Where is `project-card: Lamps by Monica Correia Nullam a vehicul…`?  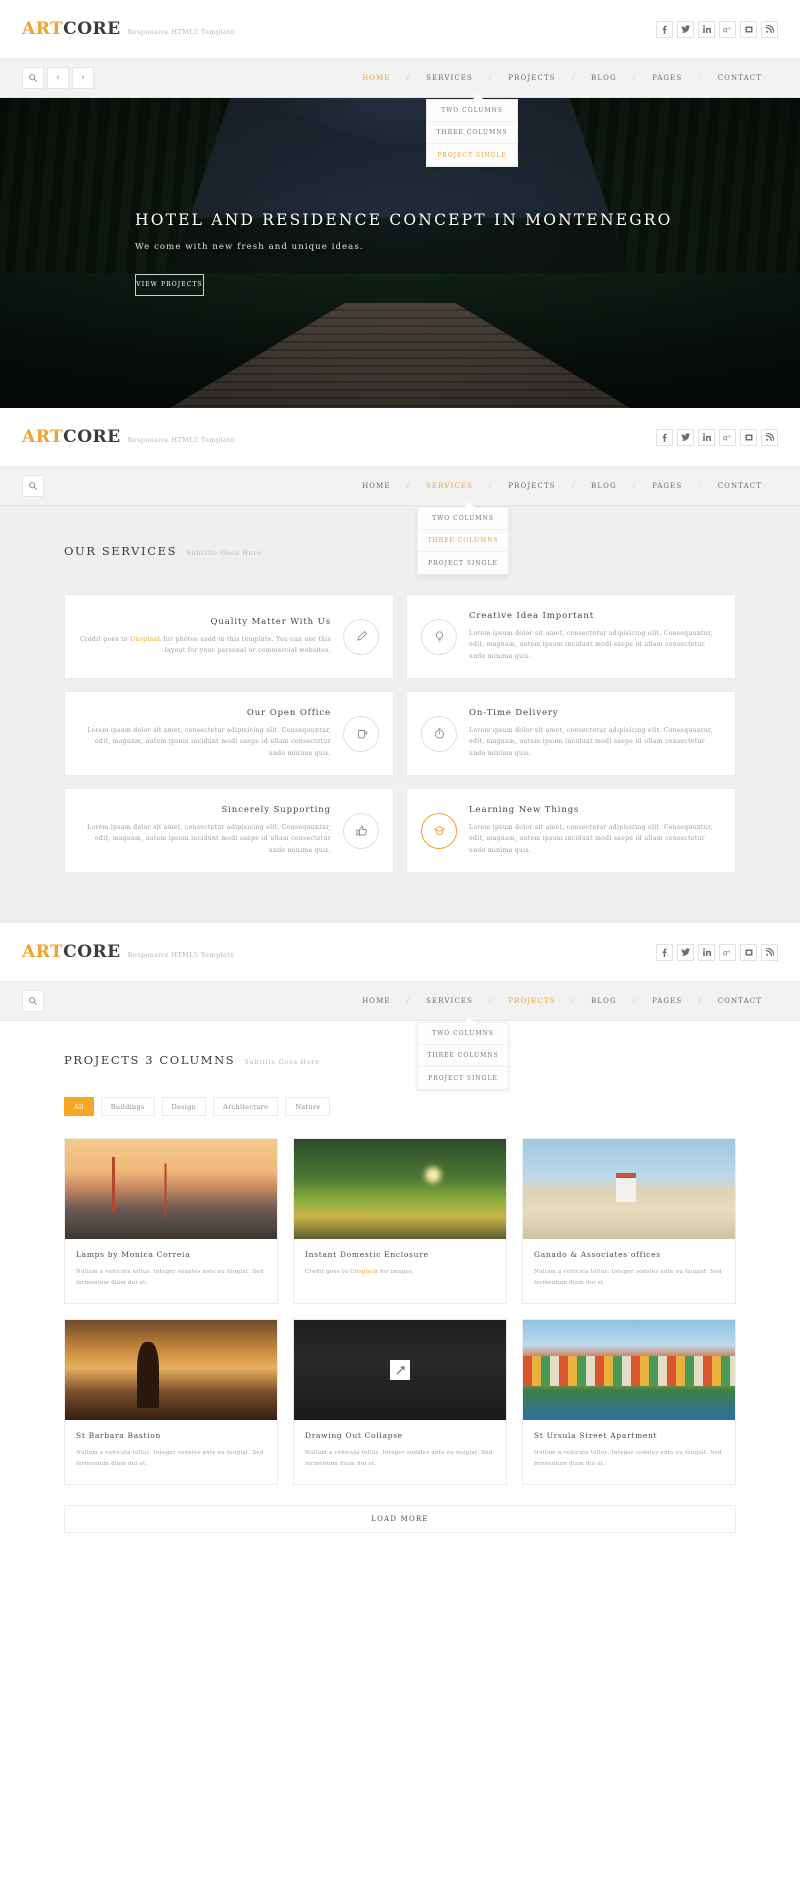
project-card: Lamps by Monica Correia Nullam a vehicul… is located at coordinates (171, 1221).